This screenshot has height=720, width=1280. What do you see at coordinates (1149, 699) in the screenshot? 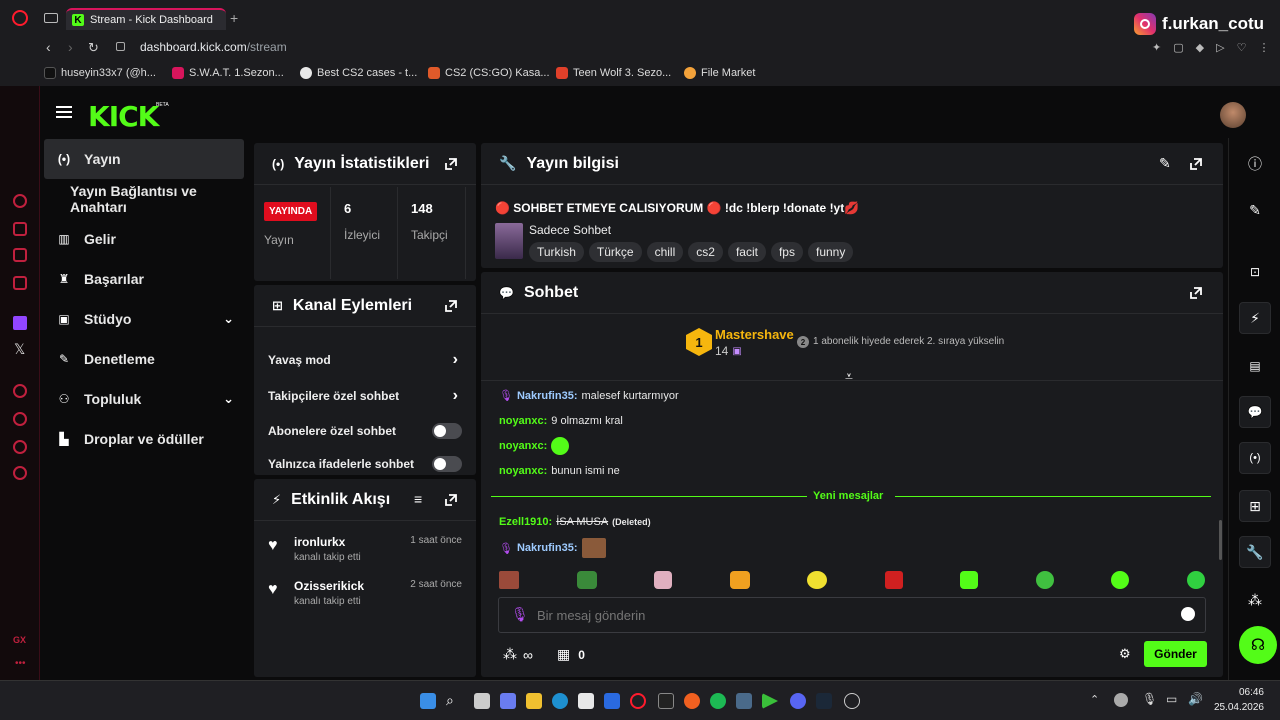
I see `microphone-icon: 🎙` at bounding box center [1149, 699].